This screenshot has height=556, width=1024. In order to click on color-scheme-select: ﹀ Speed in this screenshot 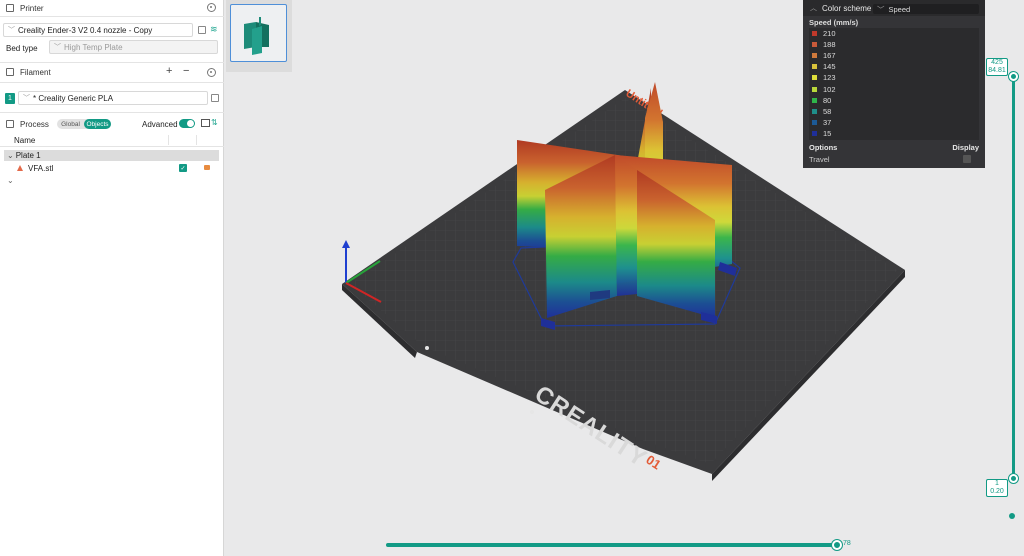, I will do `click(926, 9)`.